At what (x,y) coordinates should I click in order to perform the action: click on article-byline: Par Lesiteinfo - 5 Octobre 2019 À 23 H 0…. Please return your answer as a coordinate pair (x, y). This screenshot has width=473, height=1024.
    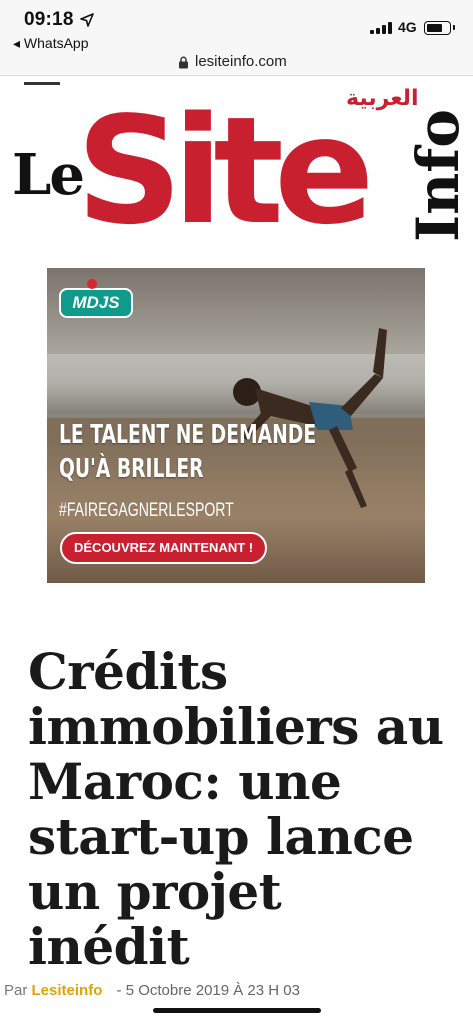
    Looking at the image, I should click on (152, 990).